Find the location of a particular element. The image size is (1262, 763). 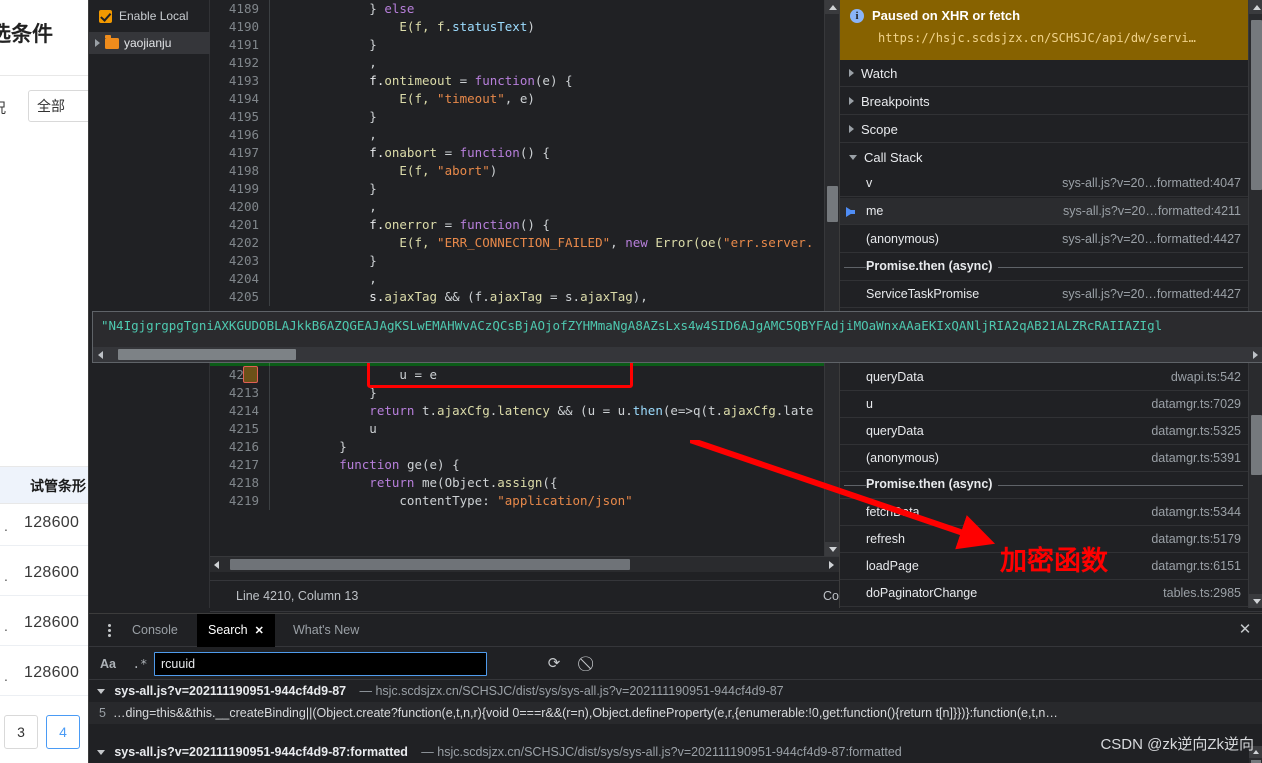

editor-horizontal-scrollbar is located at coordinates (524, 564).